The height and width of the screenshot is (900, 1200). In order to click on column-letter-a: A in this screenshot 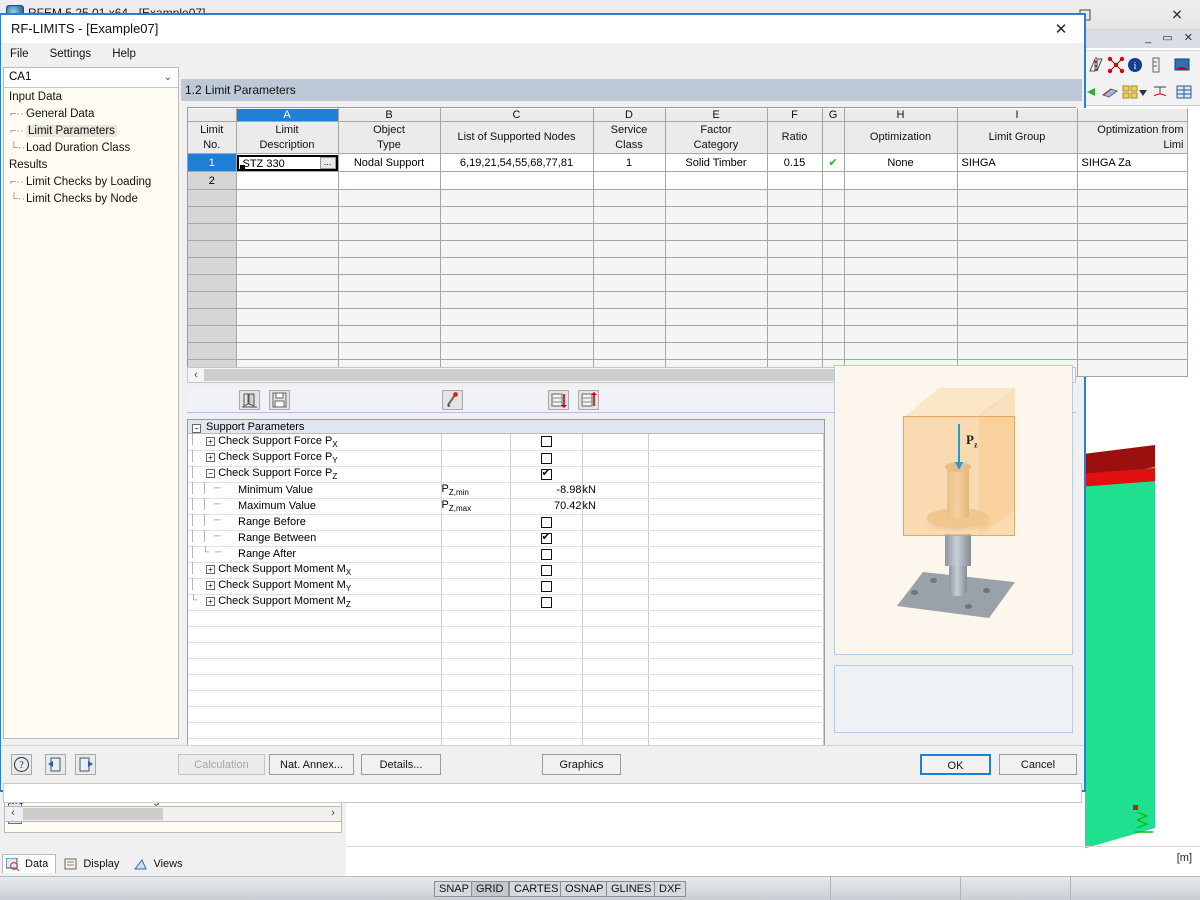, I will do `click(287, 115)`.